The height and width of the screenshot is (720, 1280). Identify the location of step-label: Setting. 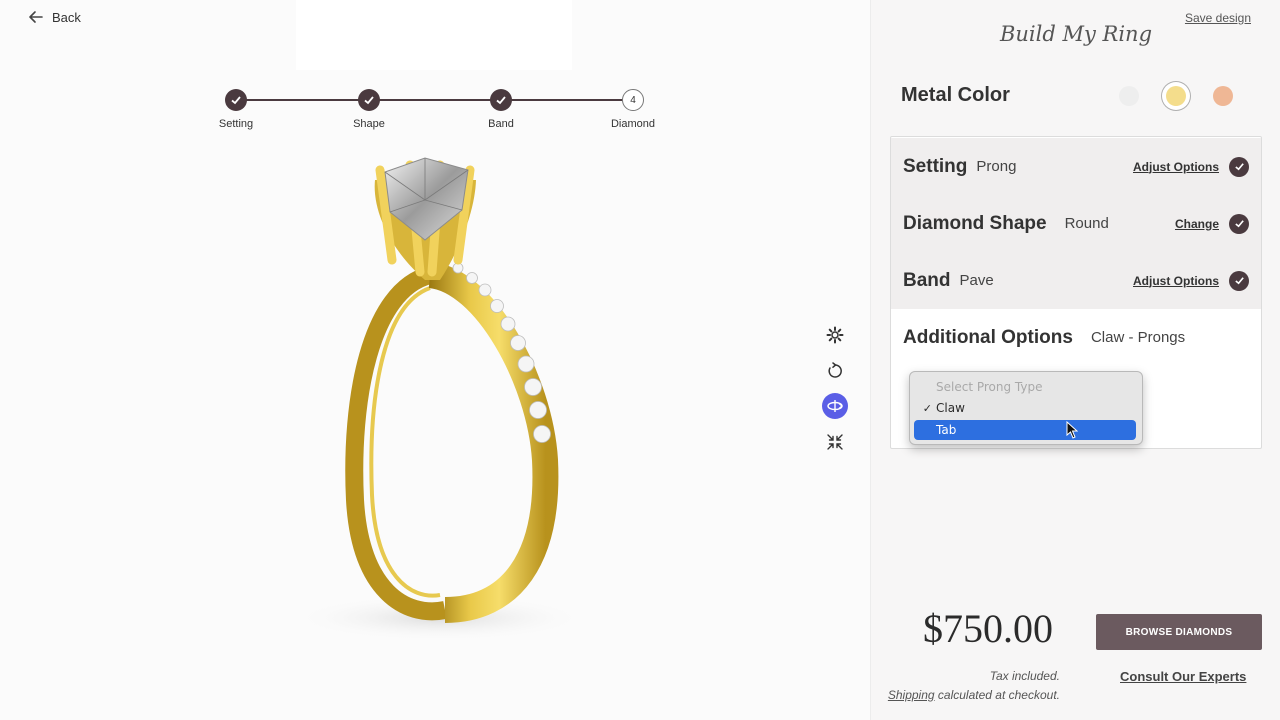
(236, 124).